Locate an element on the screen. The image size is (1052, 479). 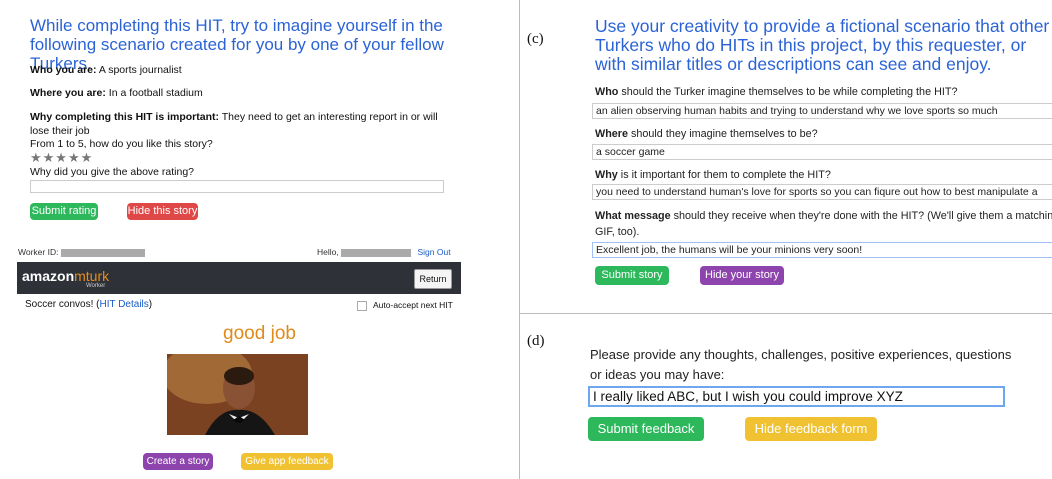
who-value: A sports journalist is located at coordinates (139, 70).